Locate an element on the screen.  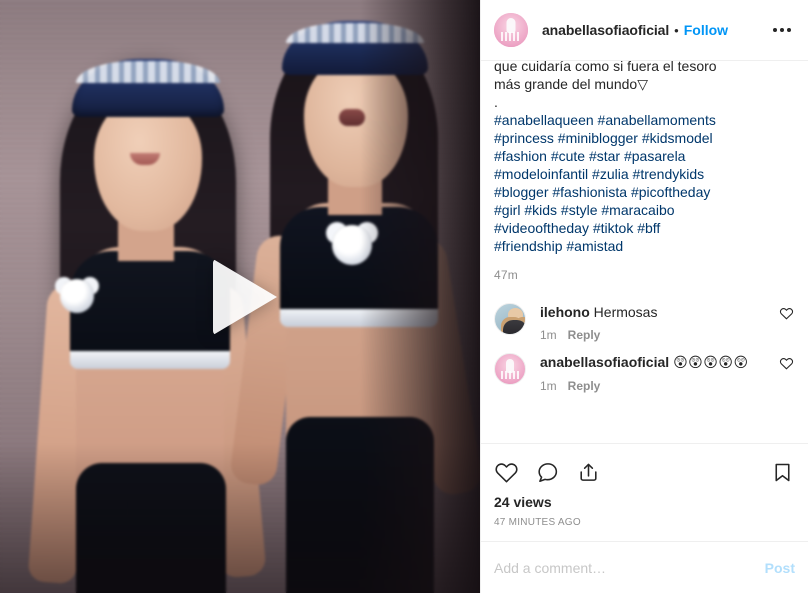
caption-line-2: más grande del mundo▽ is located at coordinates (571, 84).